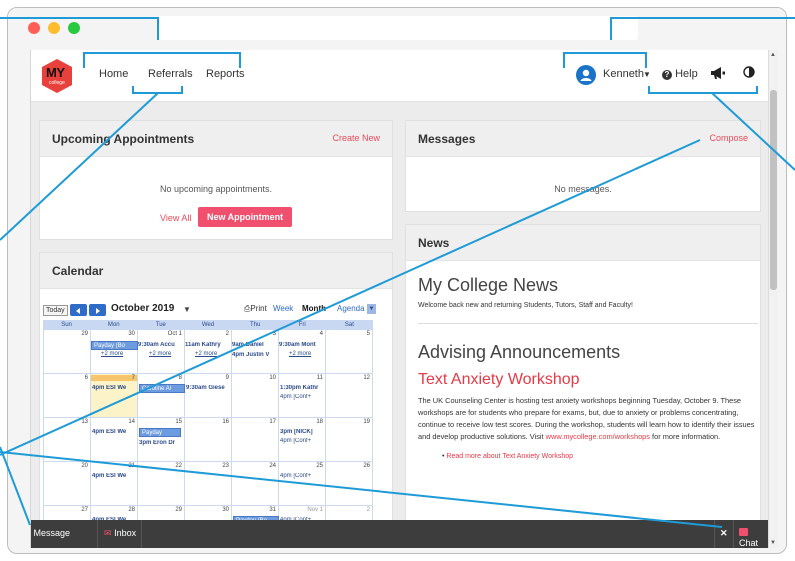 The width and height of the screenshot is (795, 561). Describe the element at coordinates (209, 388) in the screenshot. I see `calendar-event: 9:30am Giese` at that location.